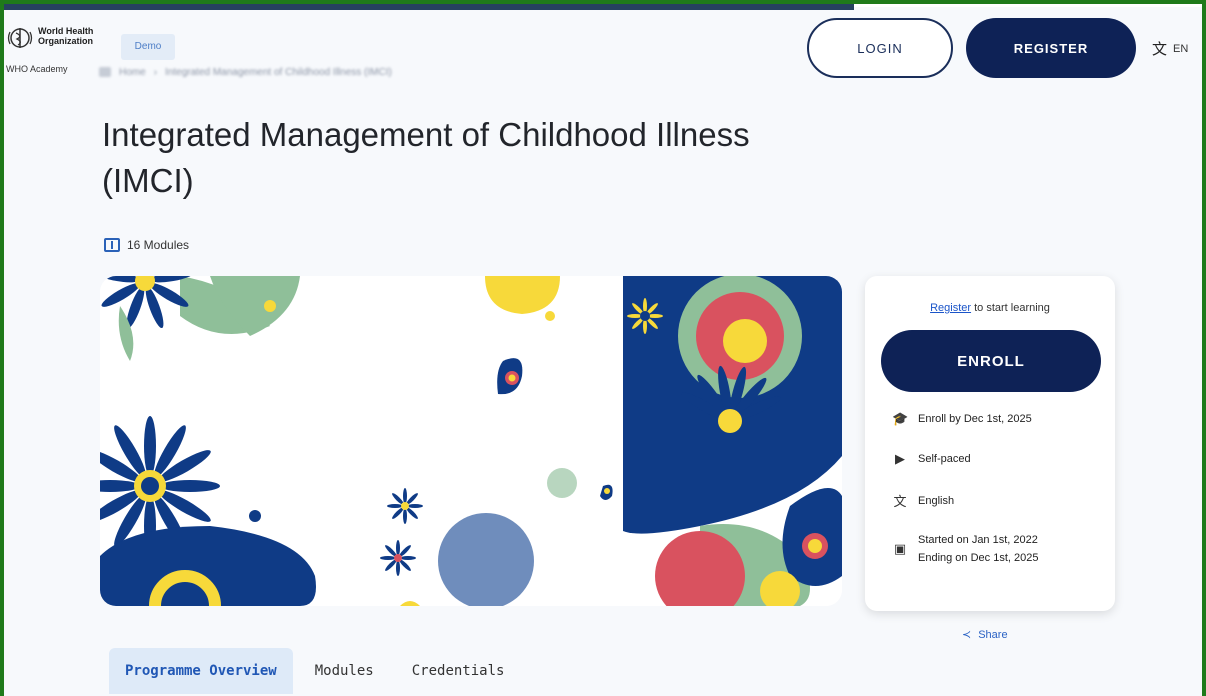  I want to click on modules-count-label: 16 Modules, so click(158, 245).